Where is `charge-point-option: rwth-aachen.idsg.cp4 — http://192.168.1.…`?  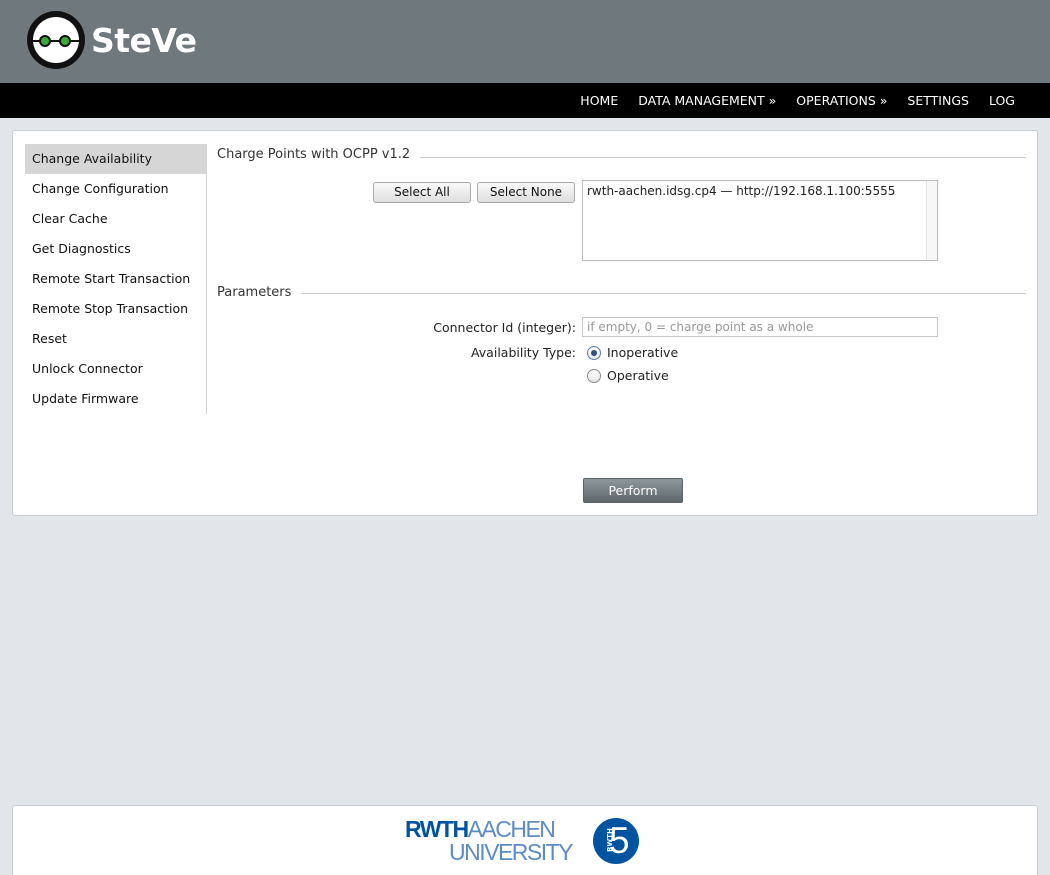
charge-point-option: rwth-aachen.idsg.cp4 — http://192.168.1.… is located at coordinates (760, 189).